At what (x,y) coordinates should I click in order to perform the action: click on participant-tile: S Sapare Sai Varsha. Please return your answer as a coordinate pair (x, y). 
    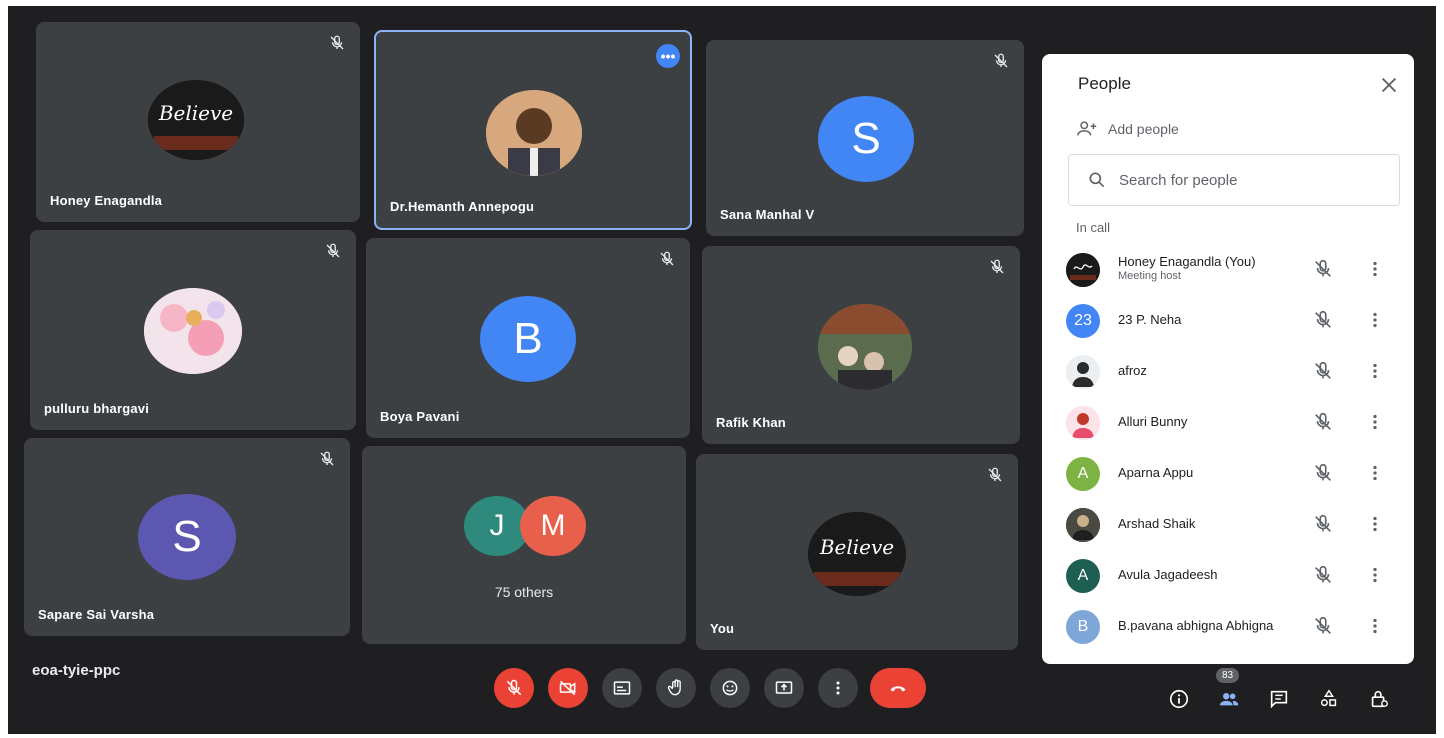
    Looking at the image, I should click on (187, 537).